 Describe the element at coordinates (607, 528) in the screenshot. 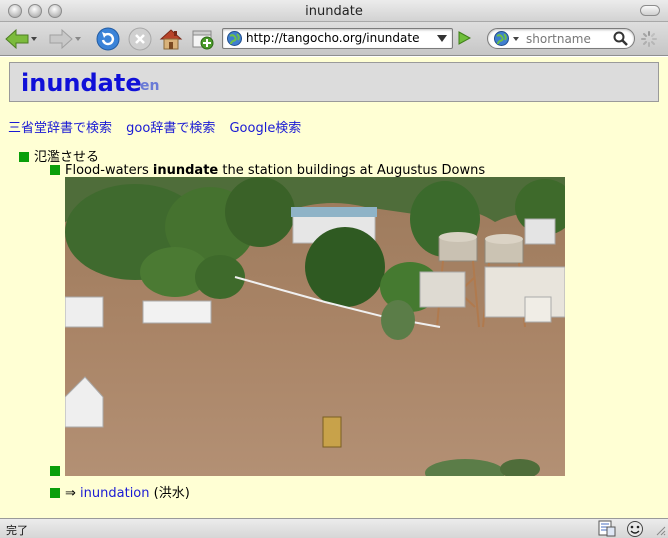

I see `page-info-icon` at that location.